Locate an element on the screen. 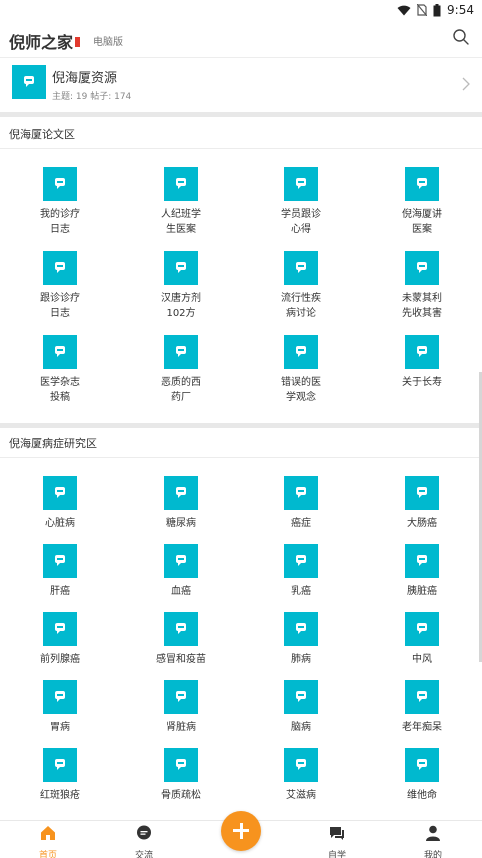  grid-item: 流行性疾 病讨论 is located at coordinates (301, 286).